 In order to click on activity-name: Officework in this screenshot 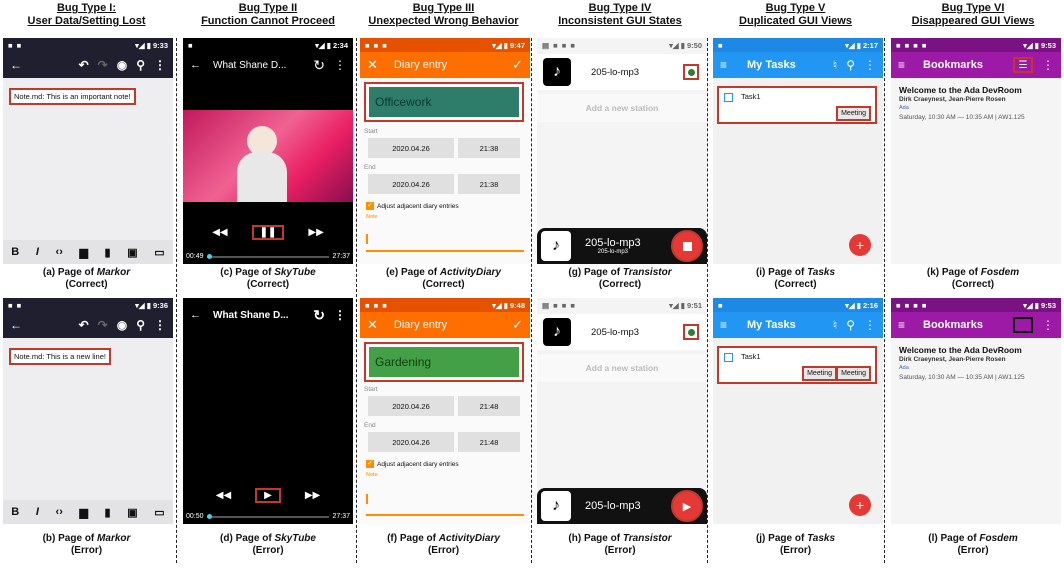, I will do `click(444, 102)`.